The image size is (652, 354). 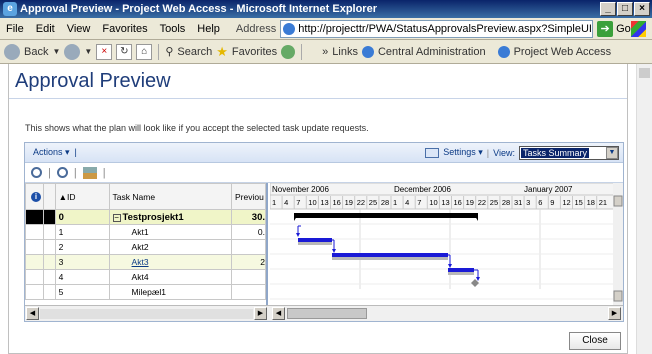 I want to click on day-label: 7, so click(x=419, y=202).